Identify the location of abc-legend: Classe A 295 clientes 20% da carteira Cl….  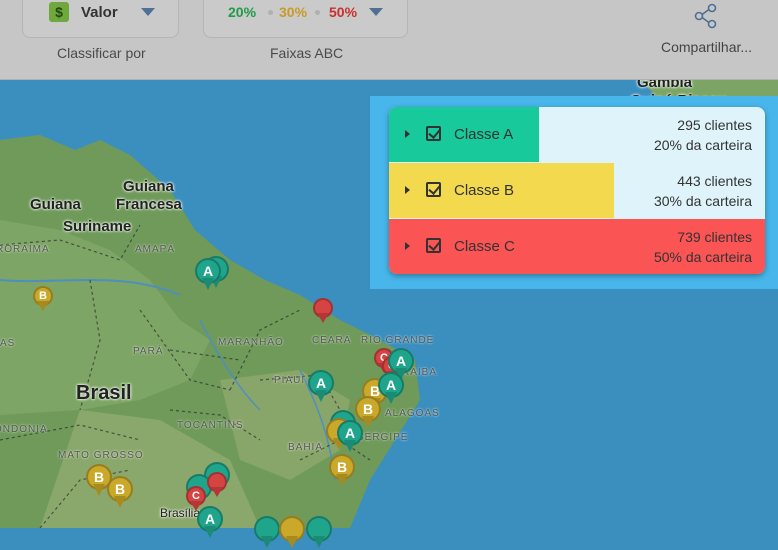
(577, 190).